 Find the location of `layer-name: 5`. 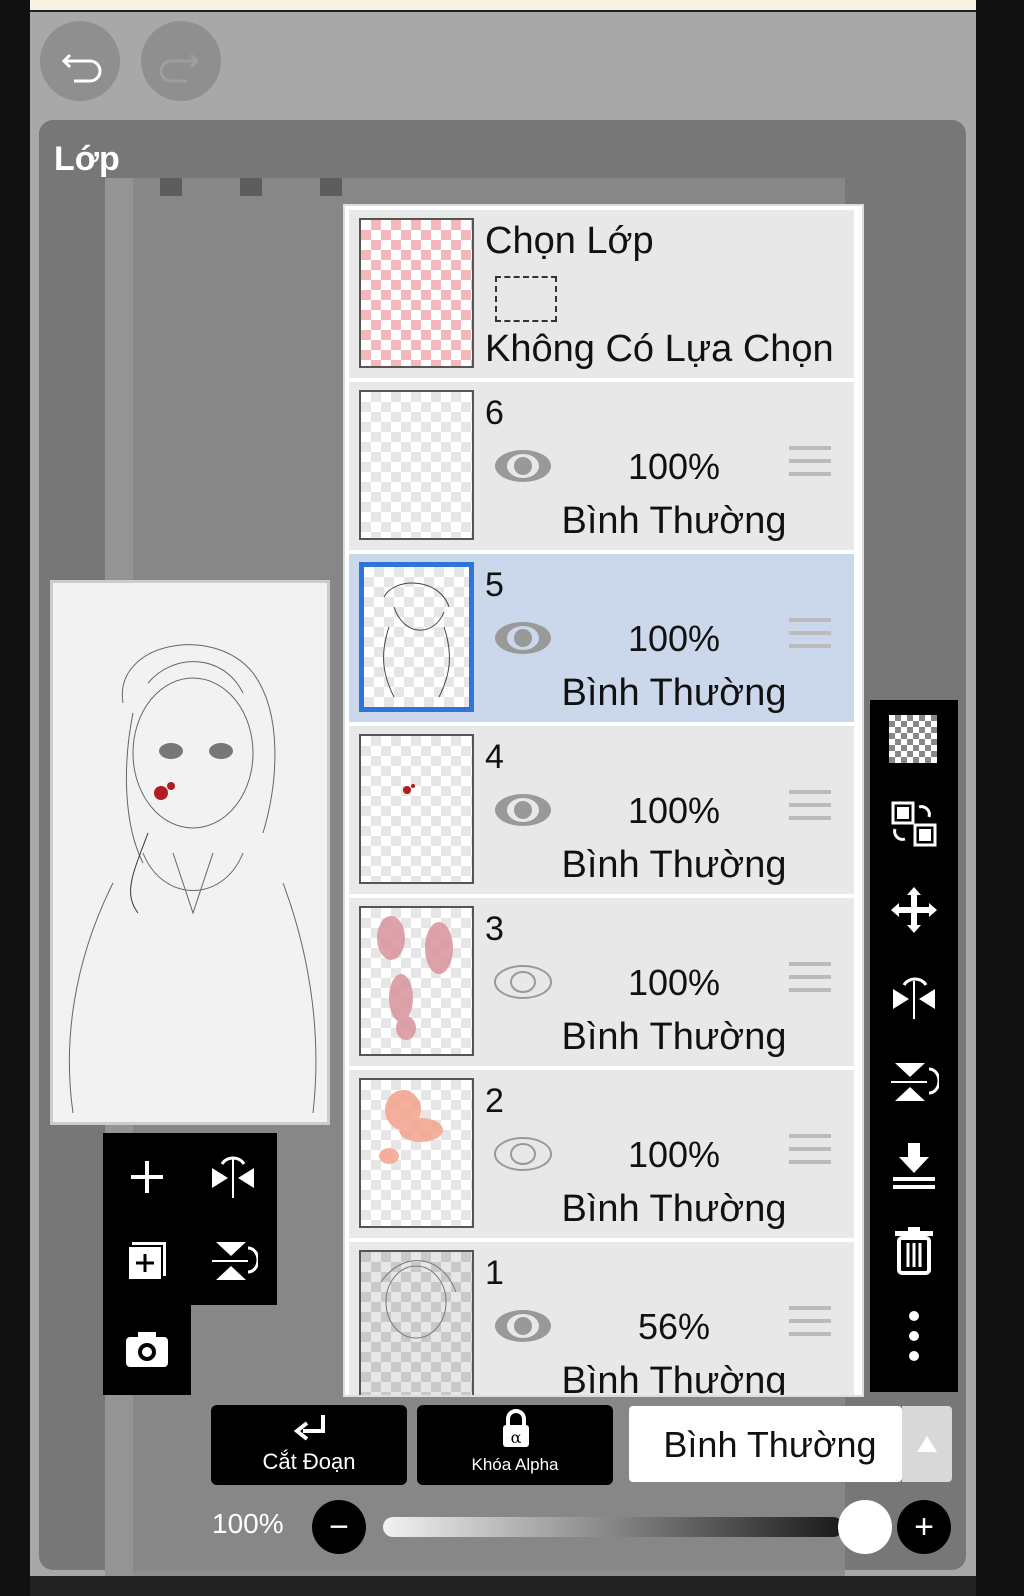

layer-name: 5 is located at coordinates (494, 585).